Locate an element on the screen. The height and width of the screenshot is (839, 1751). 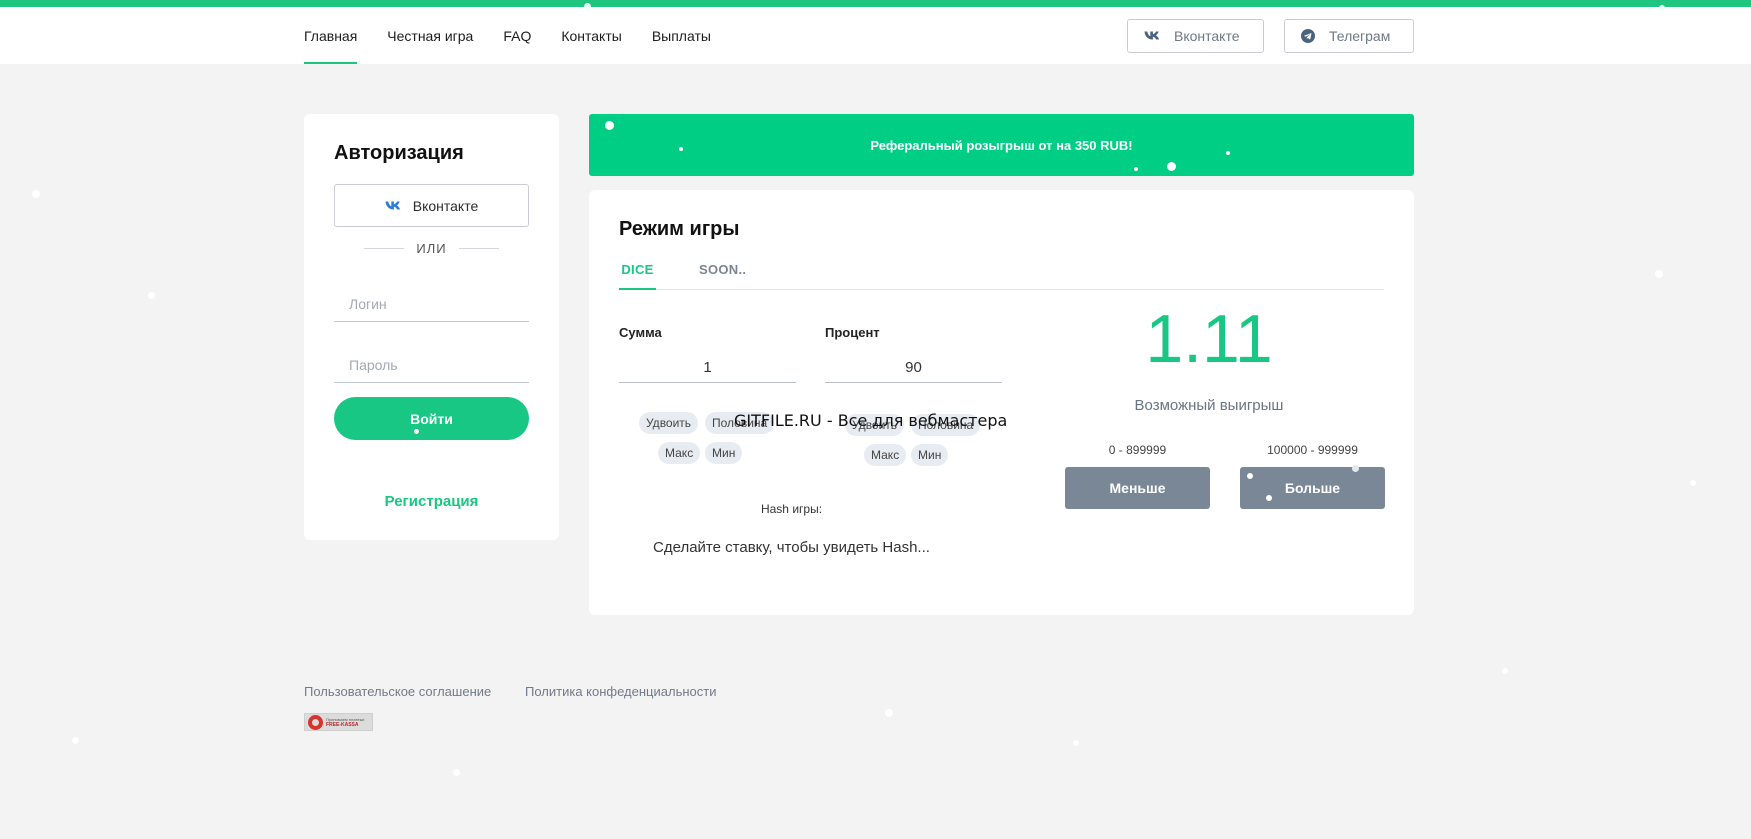
possible-win-label: Возможный выигрыш is located at coordinates (1209, 405).